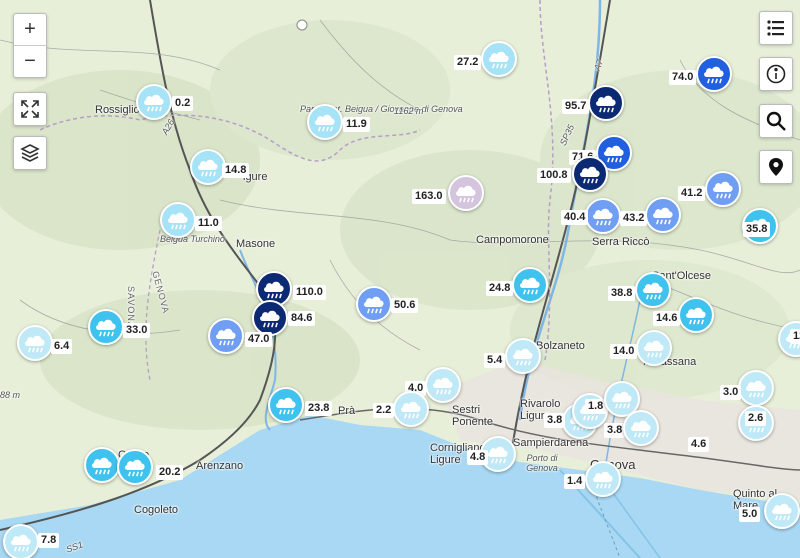 Image resolution: width=800 pixels, height=558 pixels. Describe the element at coordinates (220, 466) in the screenshot. I see `place-arenzano: Arenzano` at that location.